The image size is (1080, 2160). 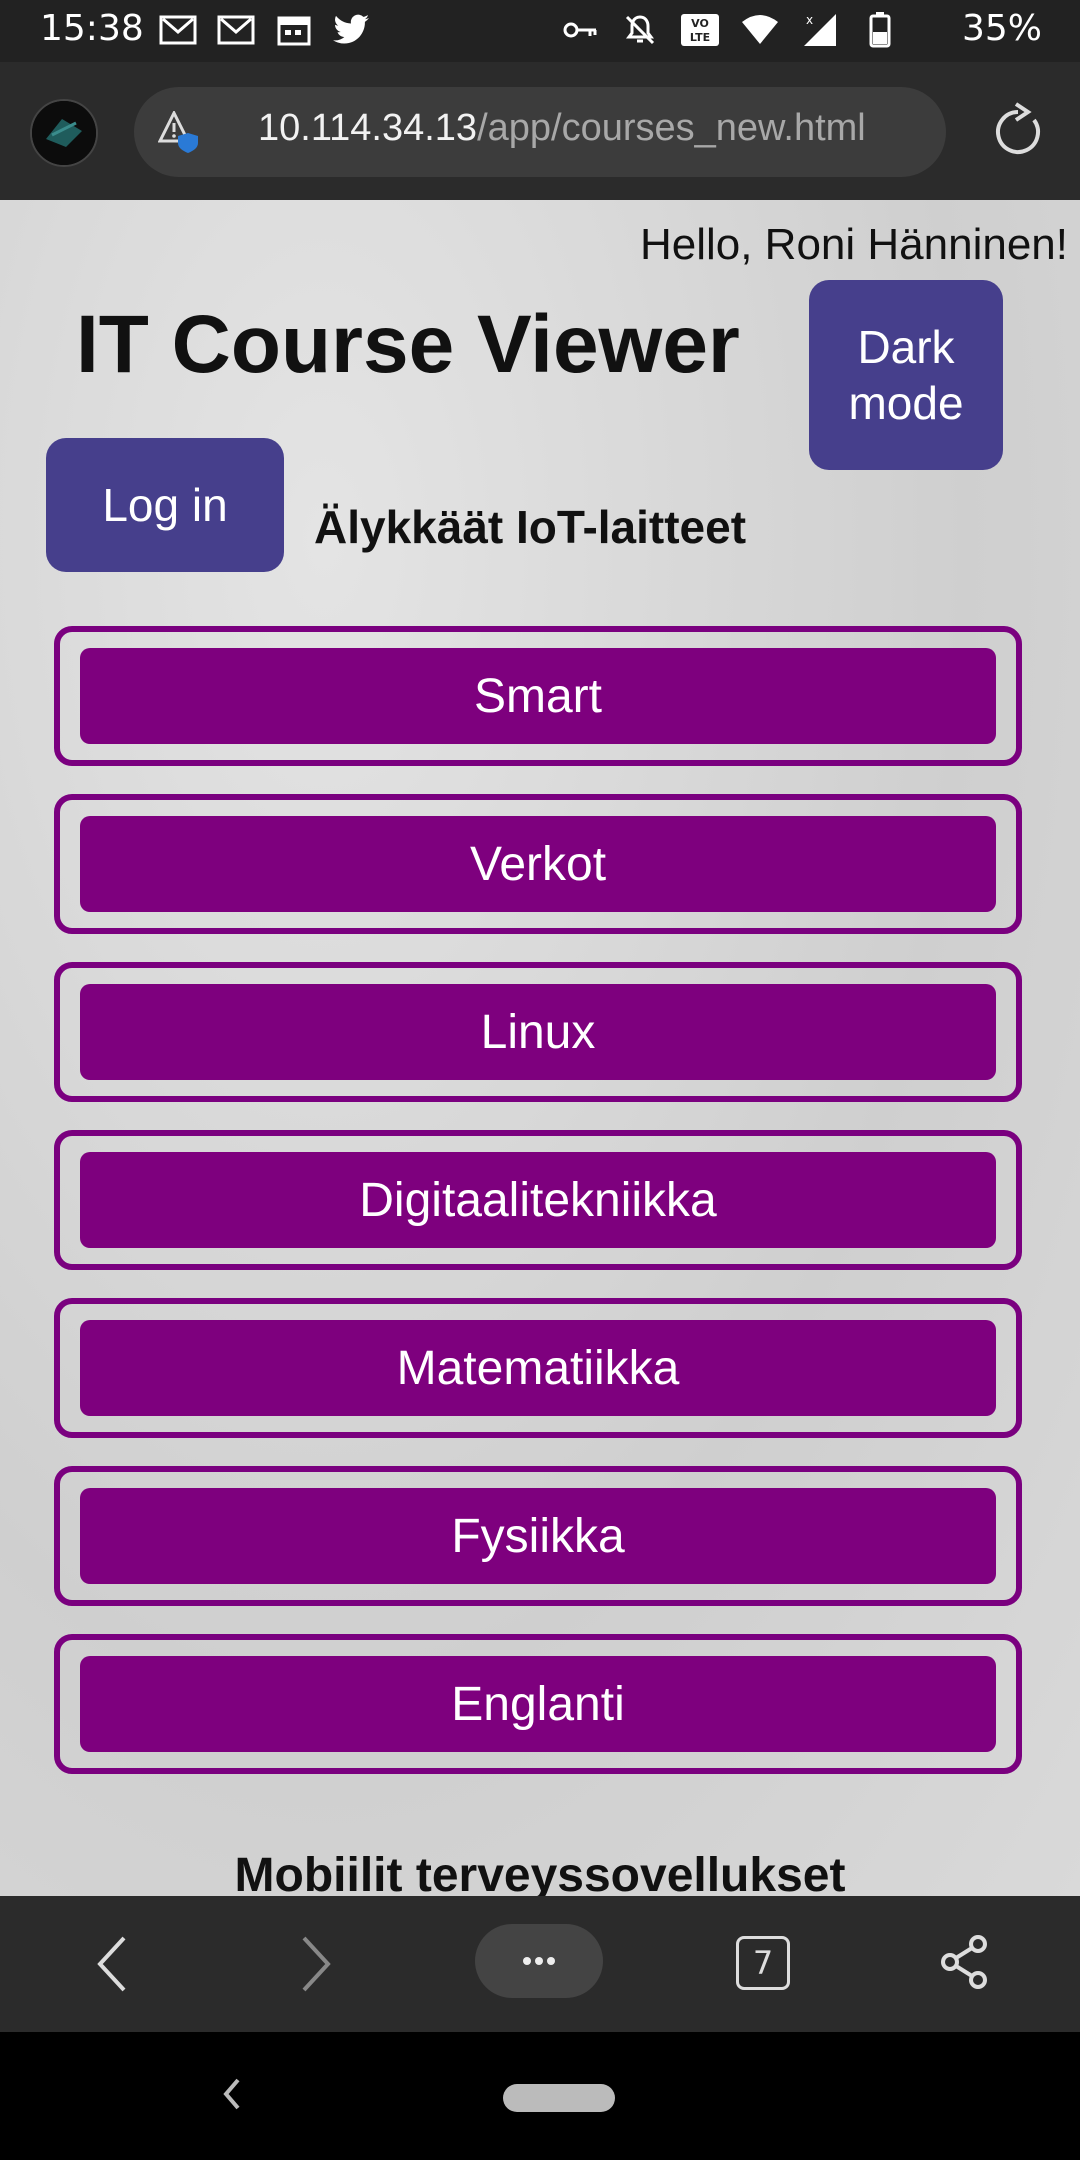 I want to click on reload-icon, so click(x=1018, y=132).